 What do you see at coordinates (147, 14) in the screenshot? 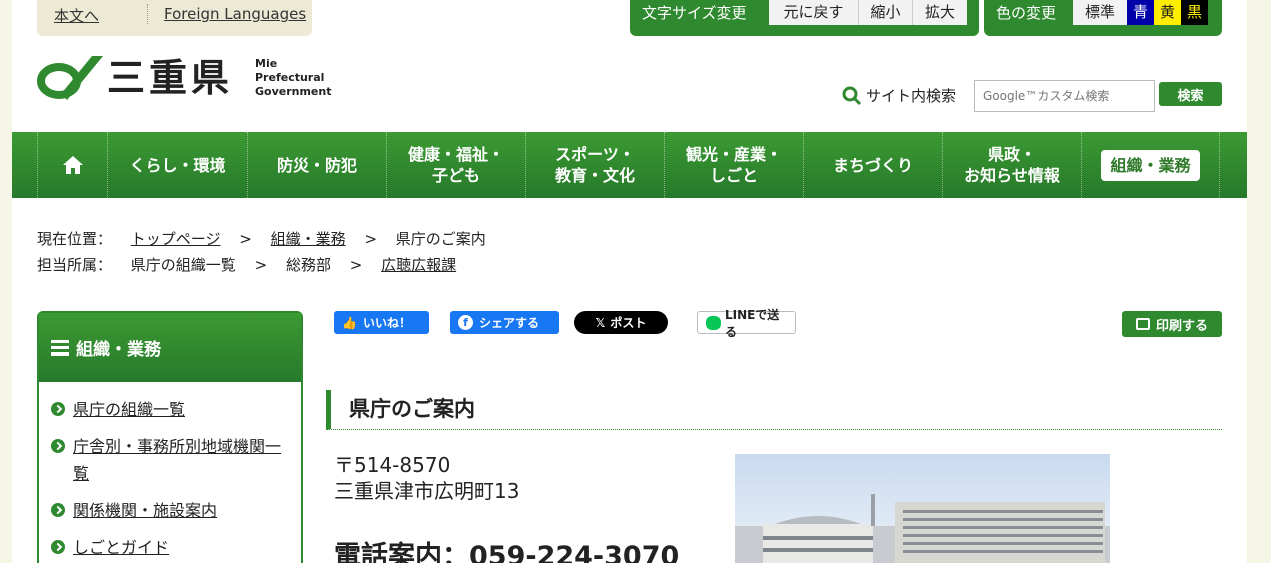
I see `divider` at bounding box center [147, 14].